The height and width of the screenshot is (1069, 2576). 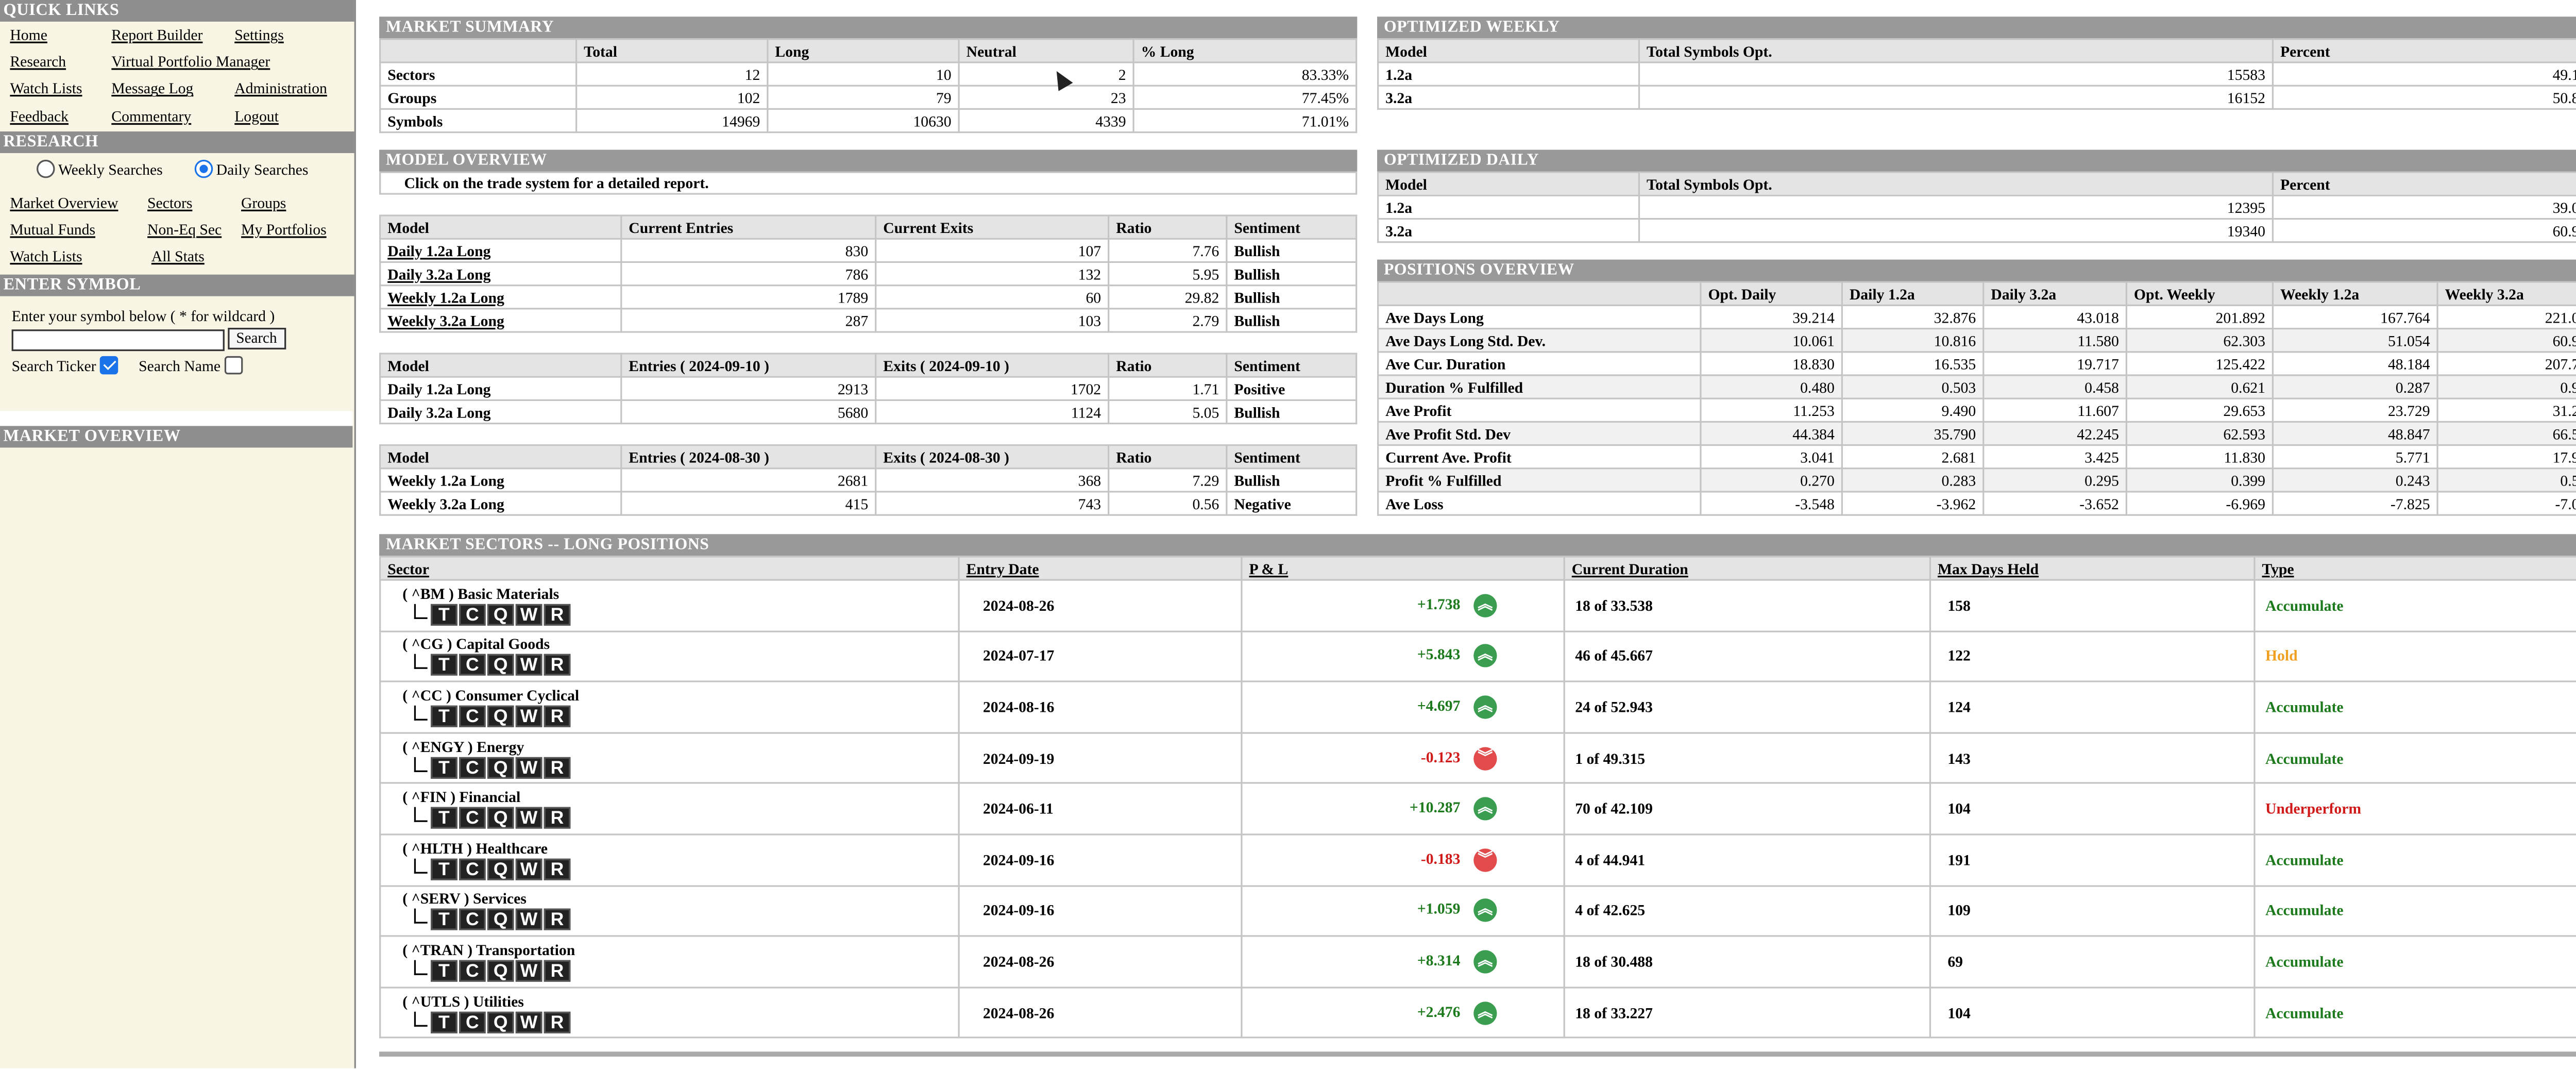 I want to click on model-link-weekly-1-2a-long: Weekly 1.2a Long, so click(x=445, y=297).